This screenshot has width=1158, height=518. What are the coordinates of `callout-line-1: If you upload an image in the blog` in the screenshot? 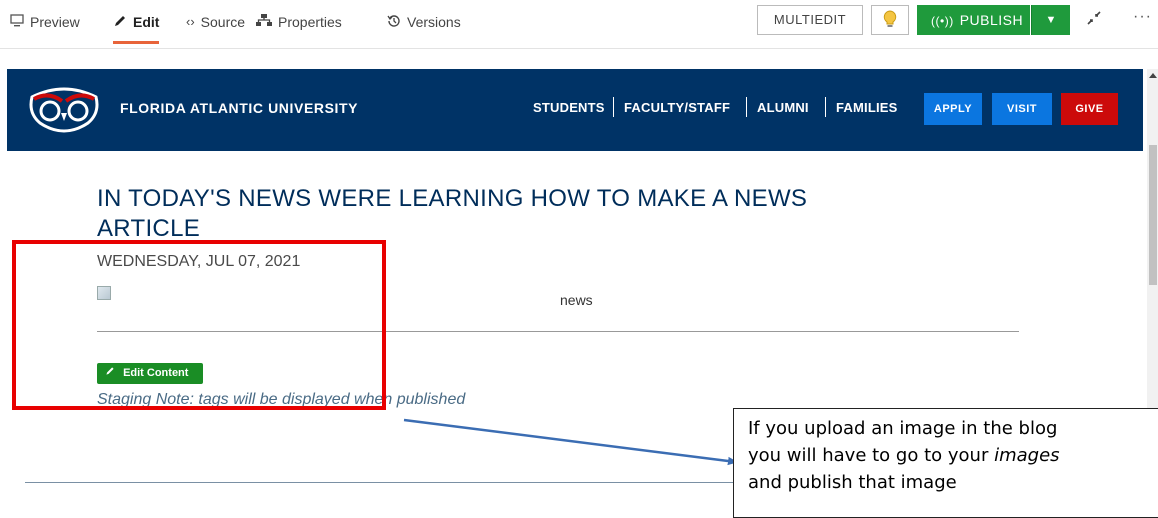 It's located at (903, 428).